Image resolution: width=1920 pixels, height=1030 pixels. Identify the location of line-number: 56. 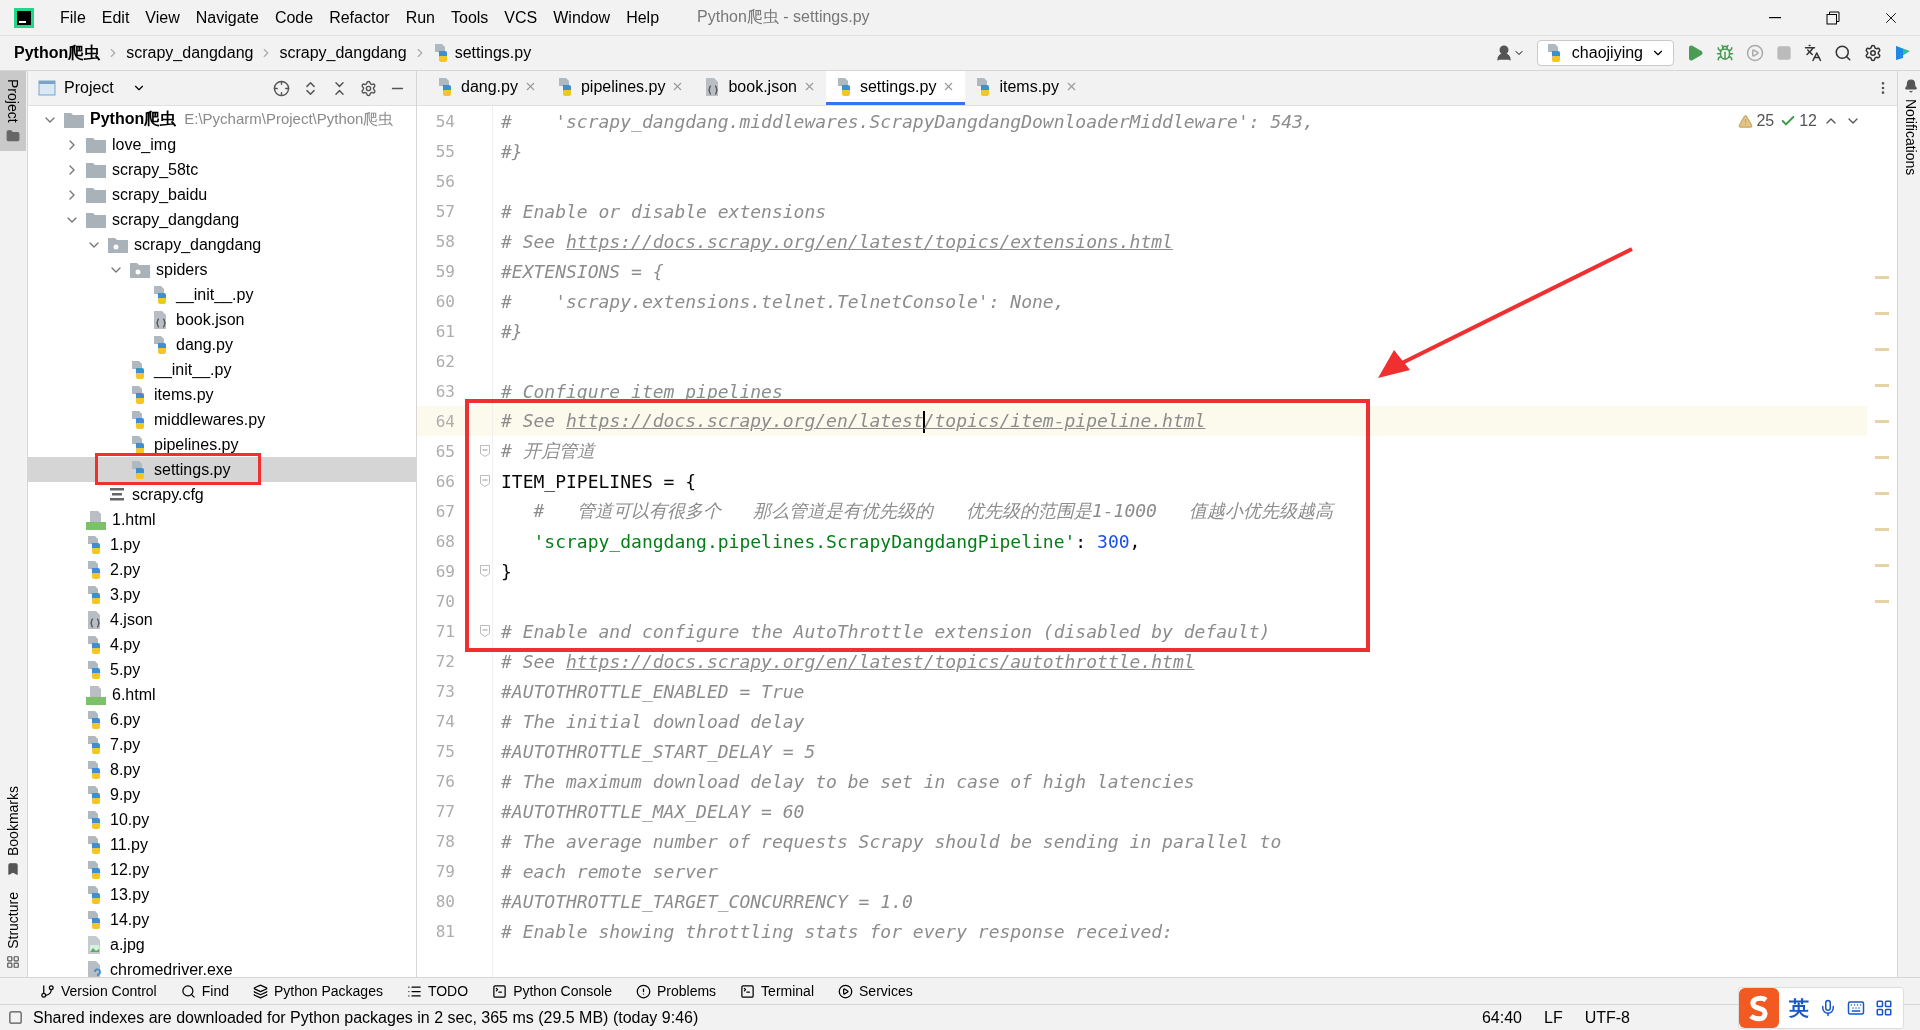
(444, 181).